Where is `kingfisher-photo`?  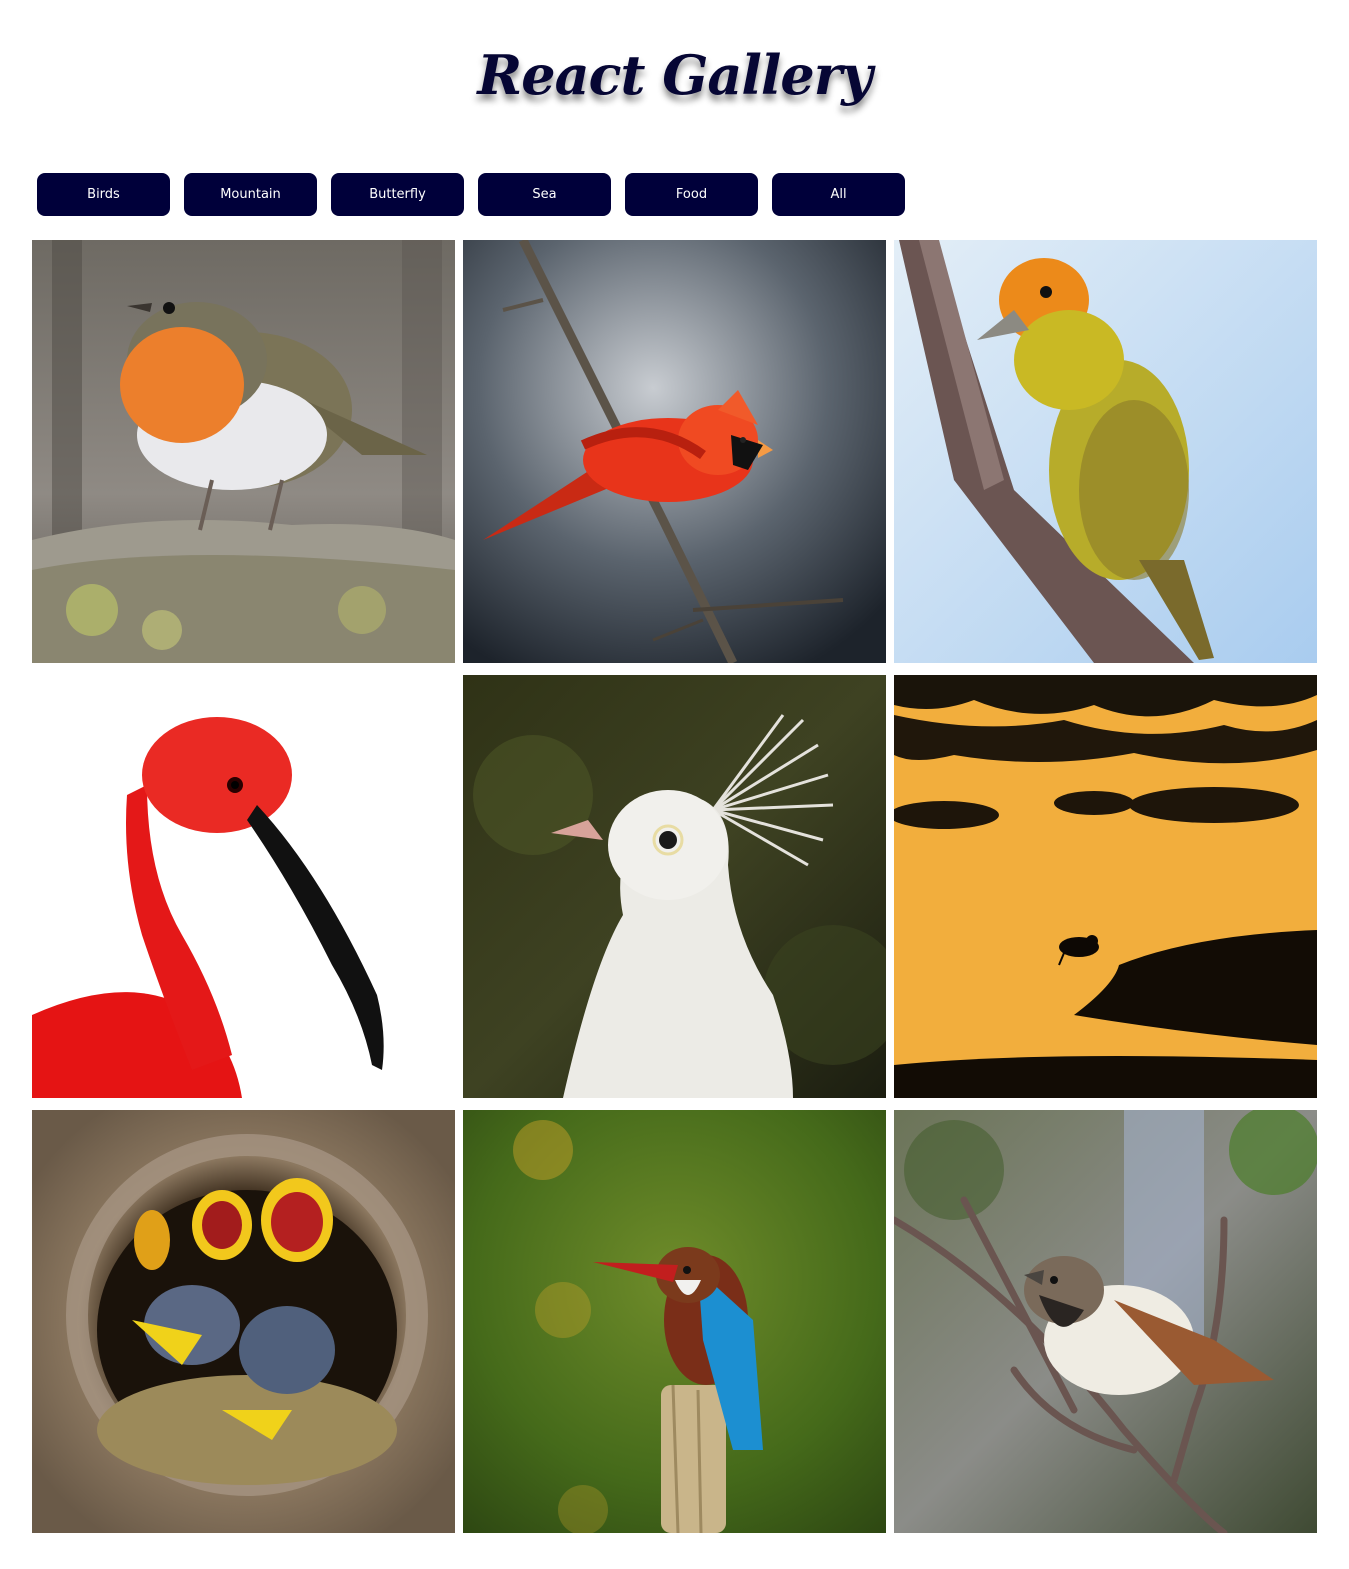 kingfisher-photo is located at coordinates (674, 1321).